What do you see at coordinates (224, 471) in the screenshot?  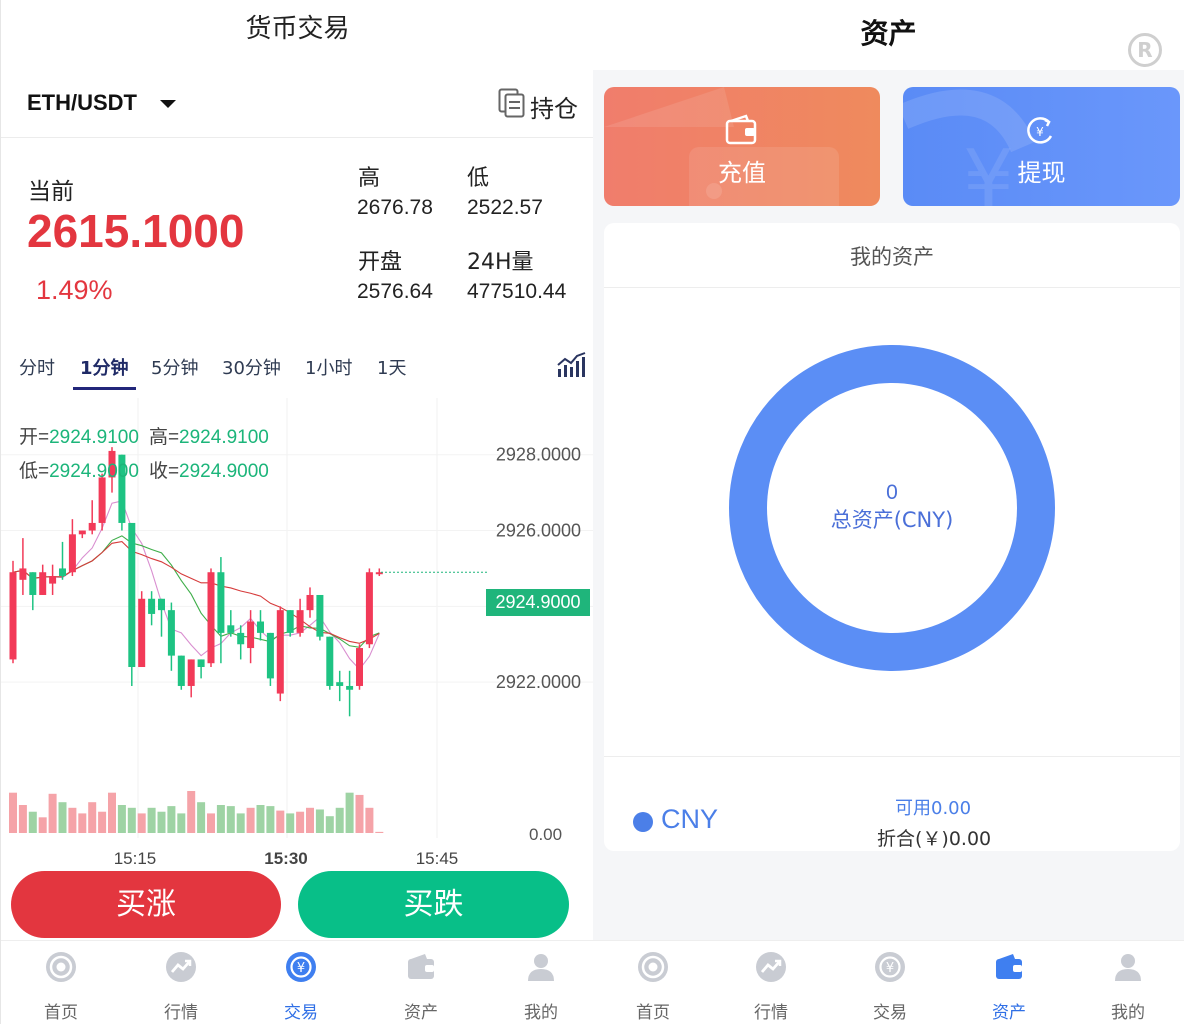 I see `ohlc-close-value: 2924.9000` at bounding box center [224, 471].